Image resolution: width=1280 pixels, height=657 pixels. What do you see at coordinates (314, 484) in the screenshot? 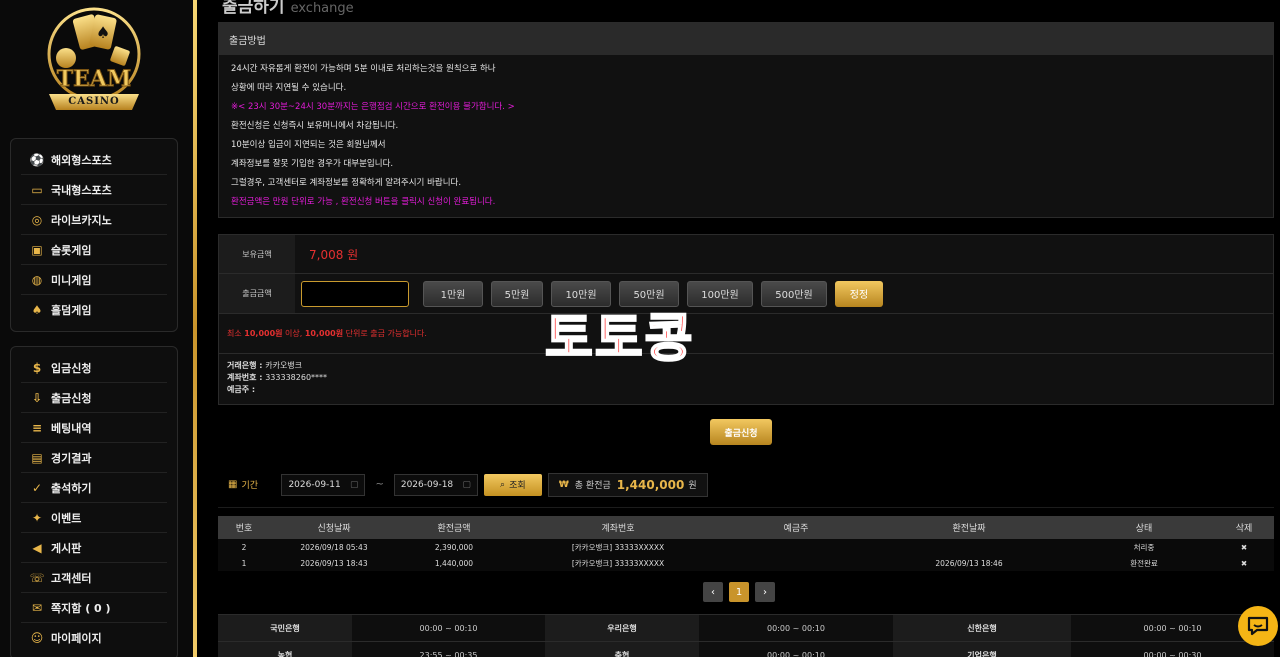
I see `date-from-value: 2026-09-11` at bounding box center [314, 484].